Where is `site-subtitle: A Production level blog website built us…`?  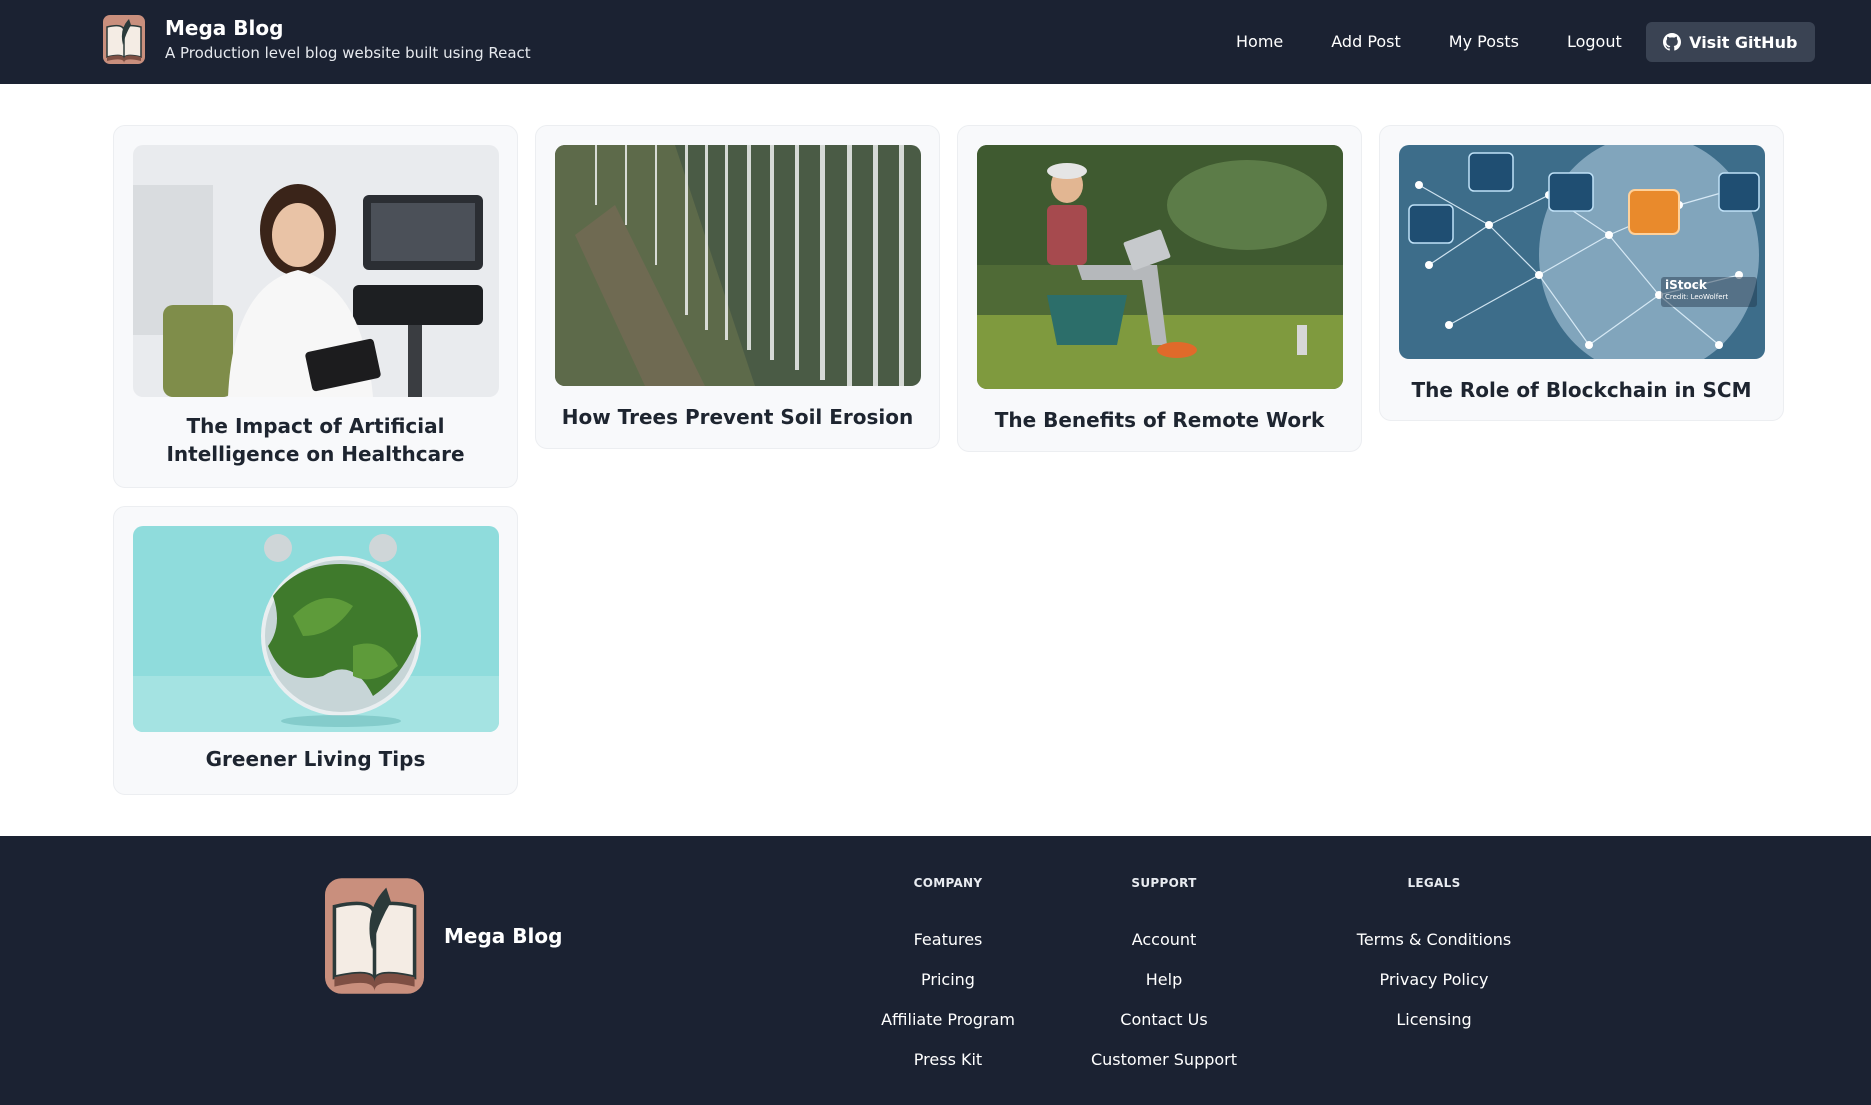
site-subtitle: A Production level blog website built us… is located at coordinates (348, 53).